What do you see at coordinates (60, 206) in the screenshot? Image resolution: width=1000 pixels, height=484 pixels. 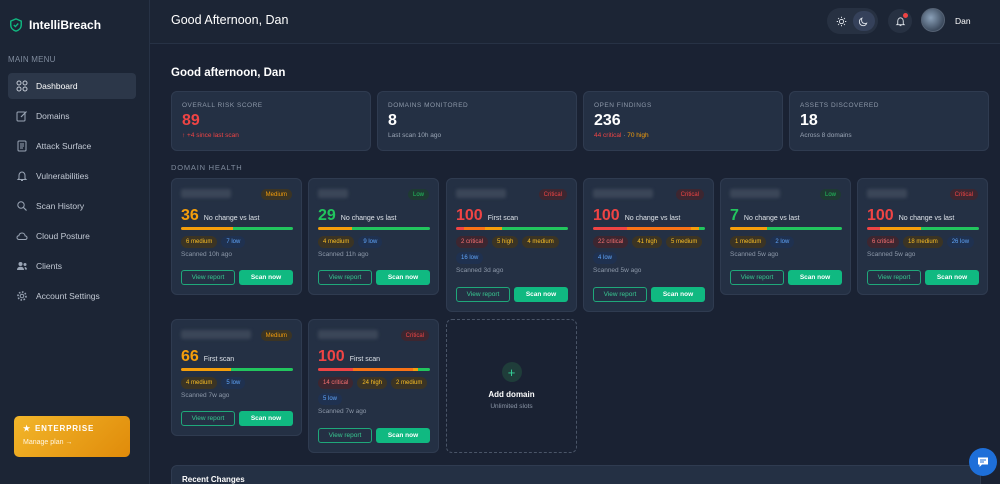 I see `sidebar-item-label: Scan History` at bounding box center [60, 206].